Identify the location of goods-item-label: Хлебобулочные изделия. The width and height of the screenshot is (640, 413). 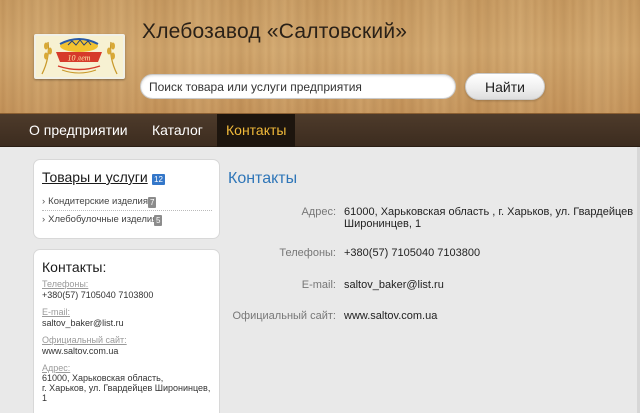
(103, 219).